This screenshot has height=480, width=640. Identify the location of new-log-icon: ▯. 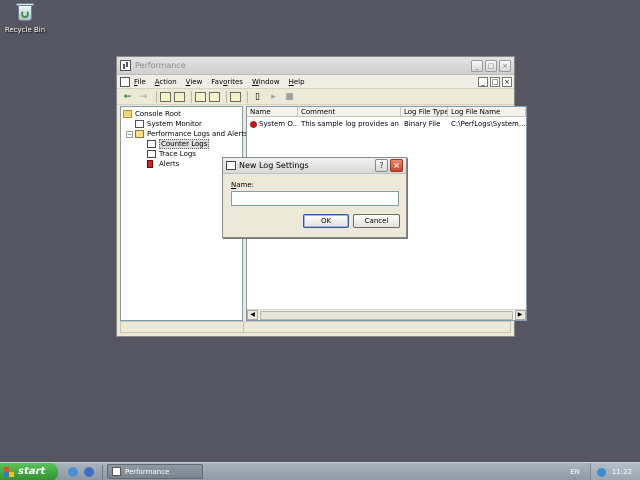
(257, 97).